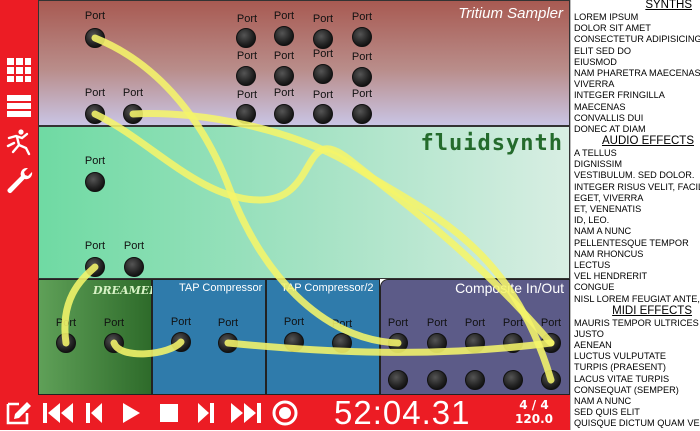  What do you see at coordinates (19, 70) in the screenshot?
I see `grid-icon` at bounding box center [19, 70].